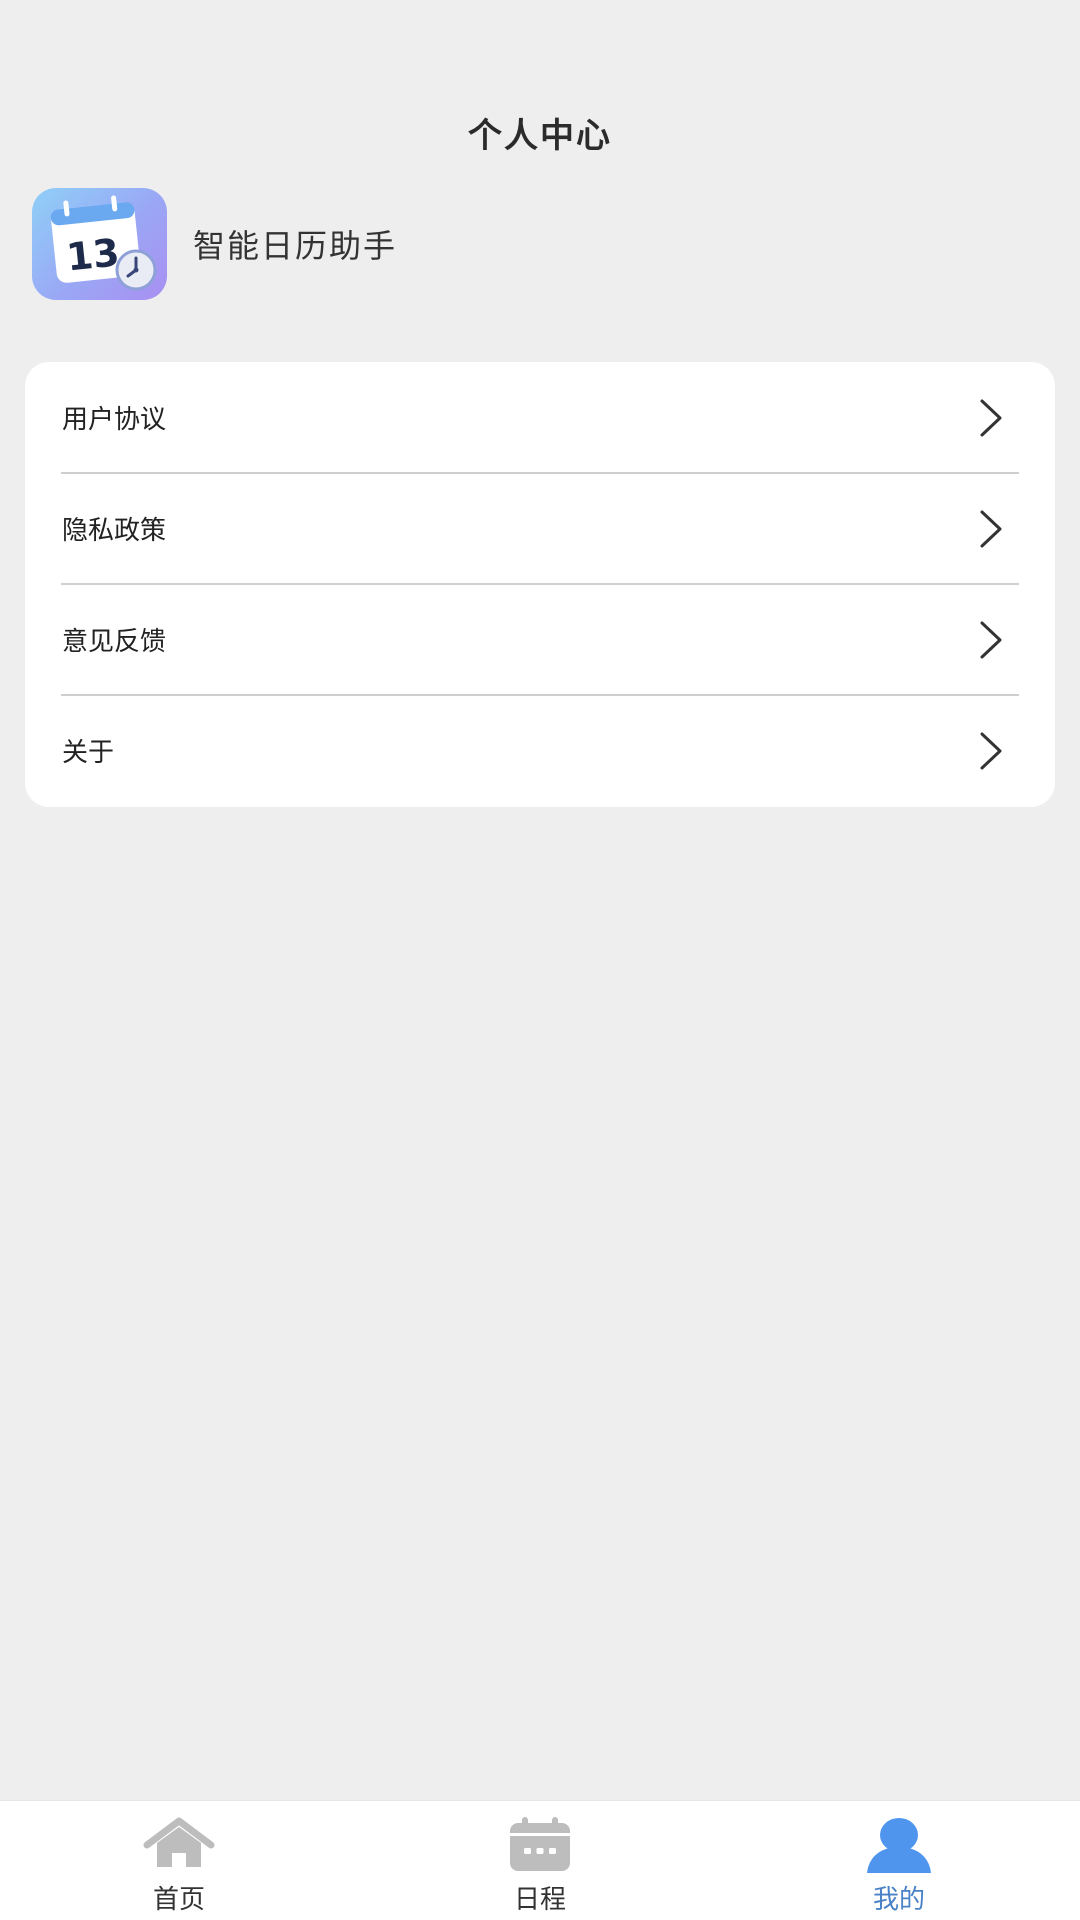 This screenshot has height=1920, width=1080. I want to click on tab-home: 首页, so click(179, 1860).